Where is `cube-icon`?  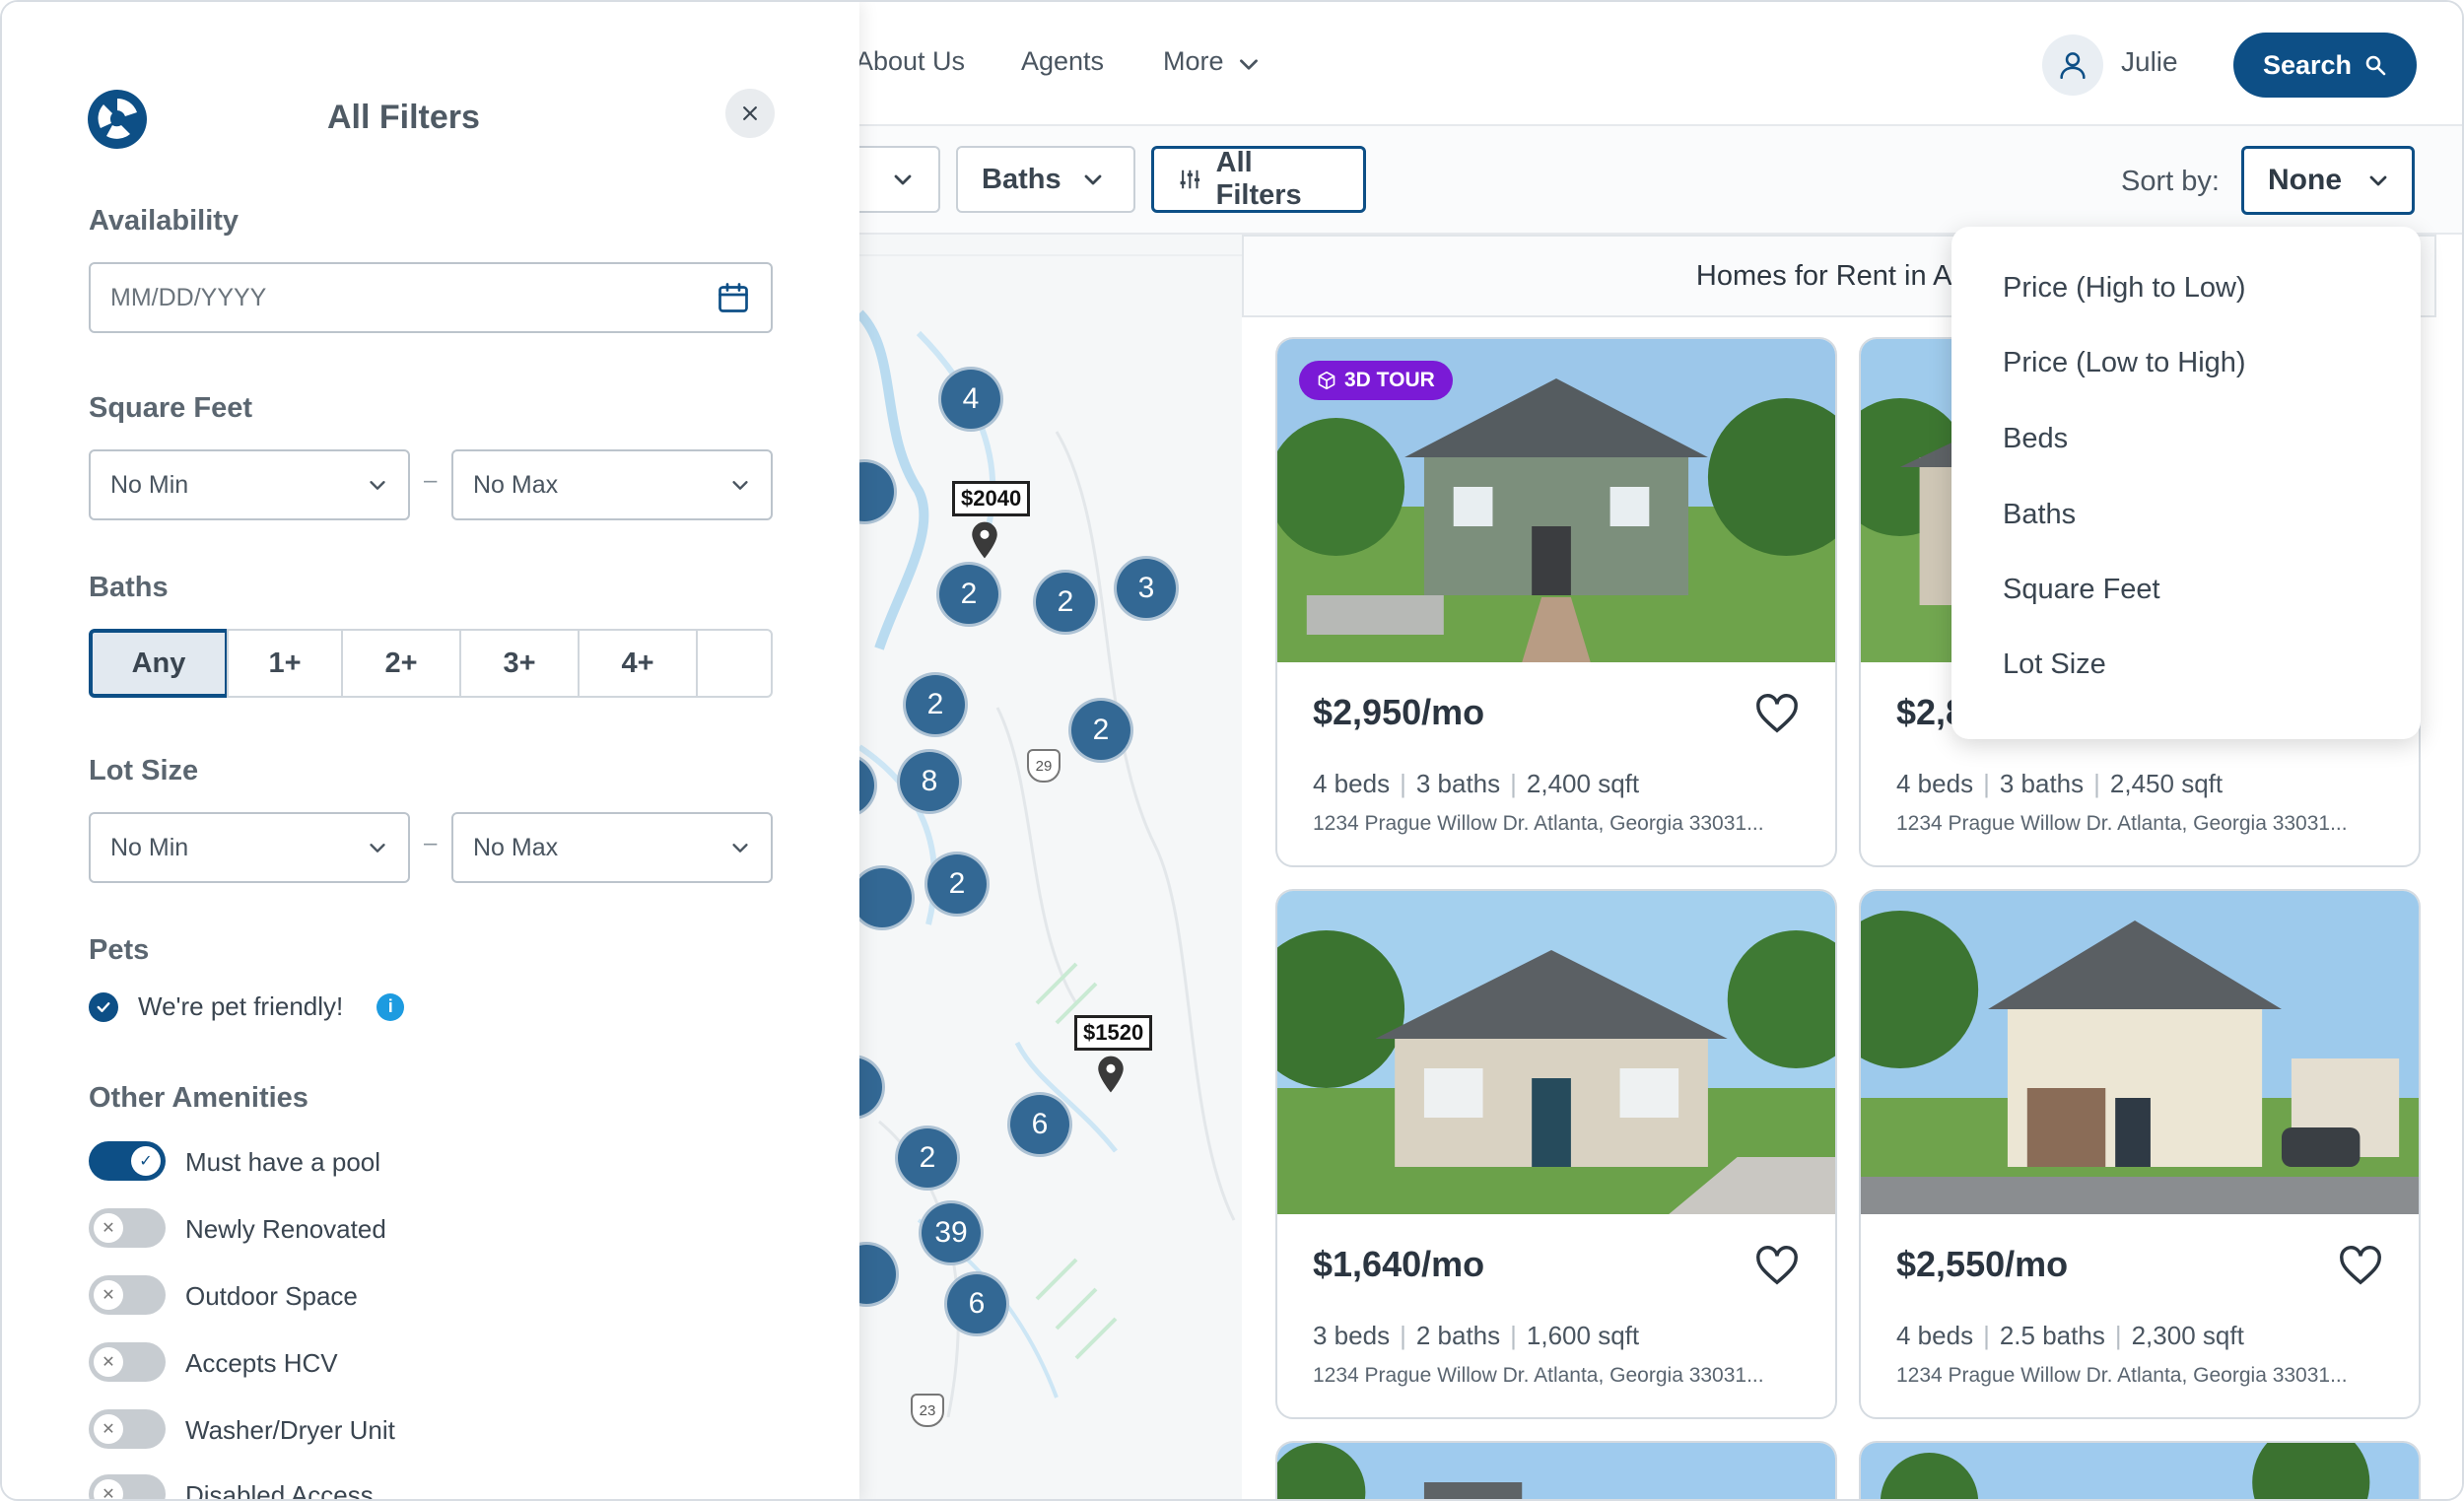
cube-icon is located at coordinates (1326, 380).